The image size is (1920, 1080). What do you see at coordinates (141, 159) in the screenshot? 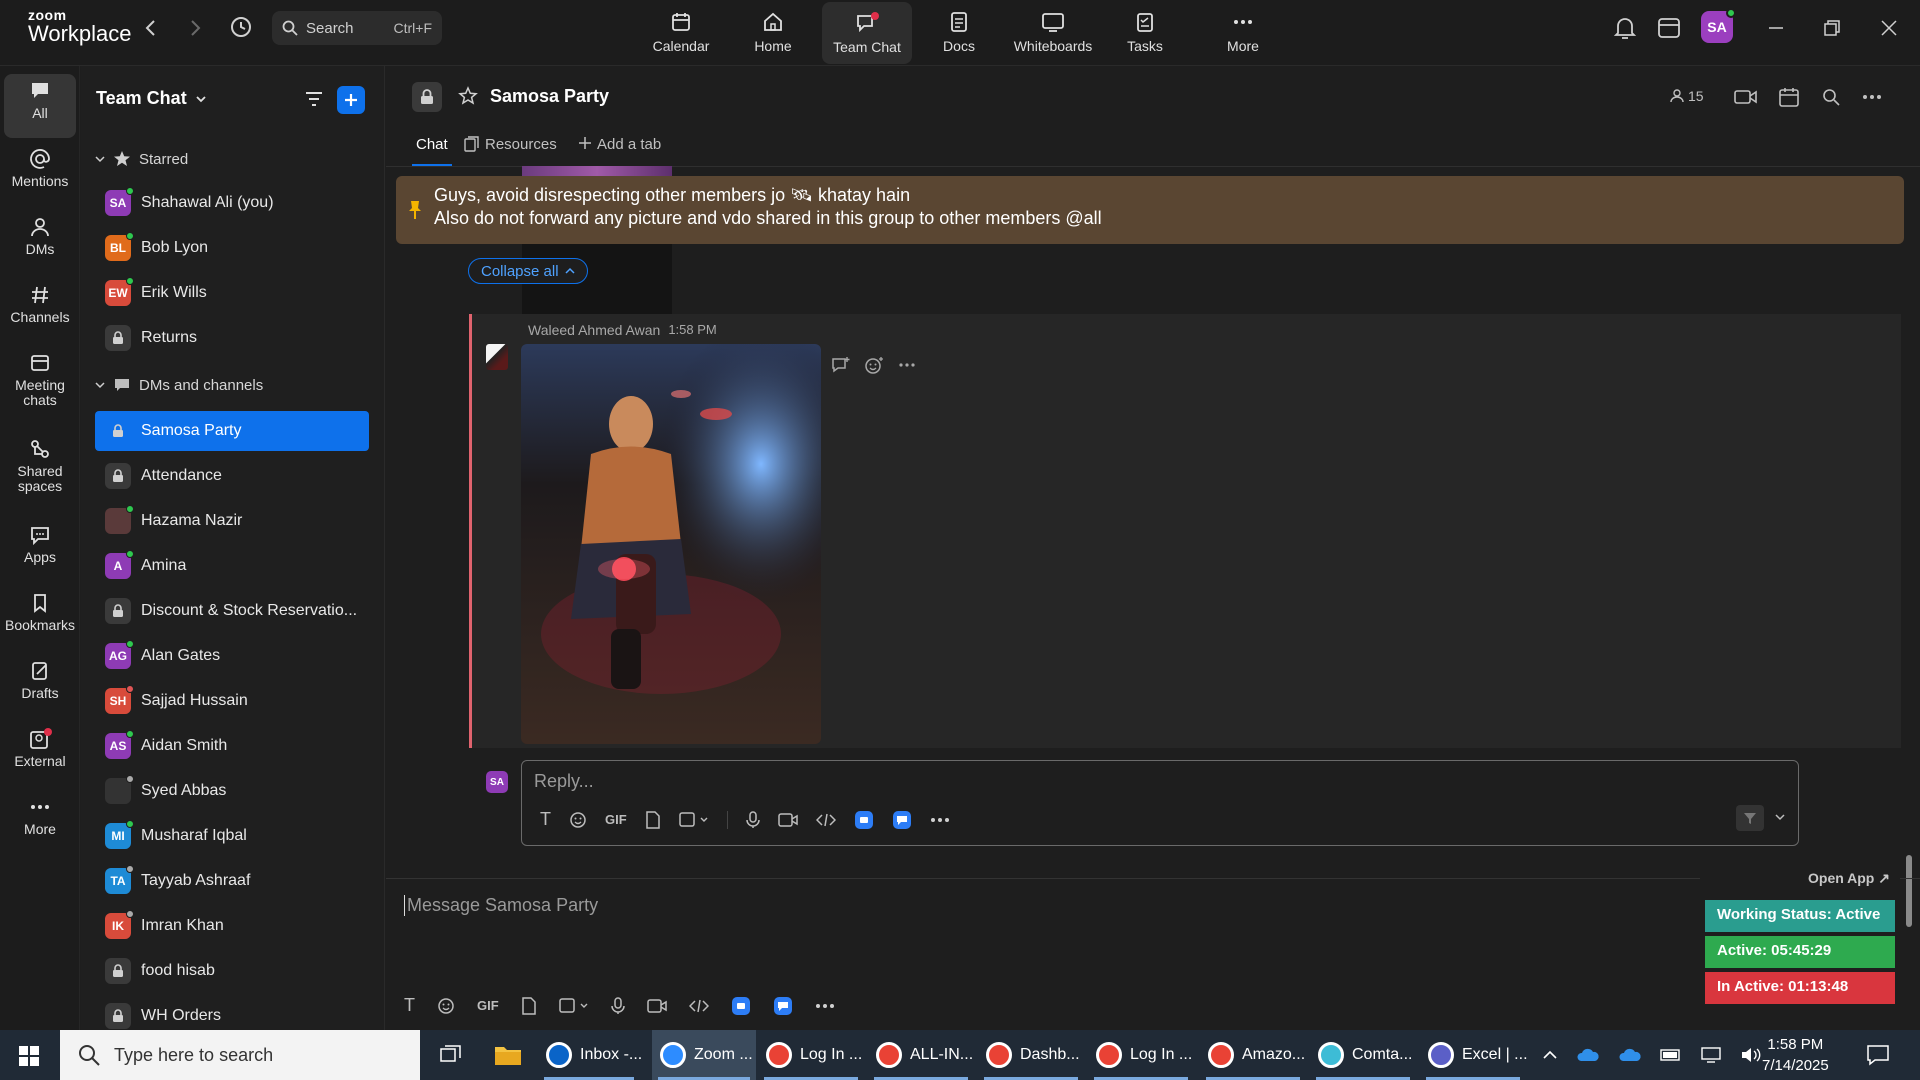
I see `section-starred: Starred` at bounding box center [141, 159].